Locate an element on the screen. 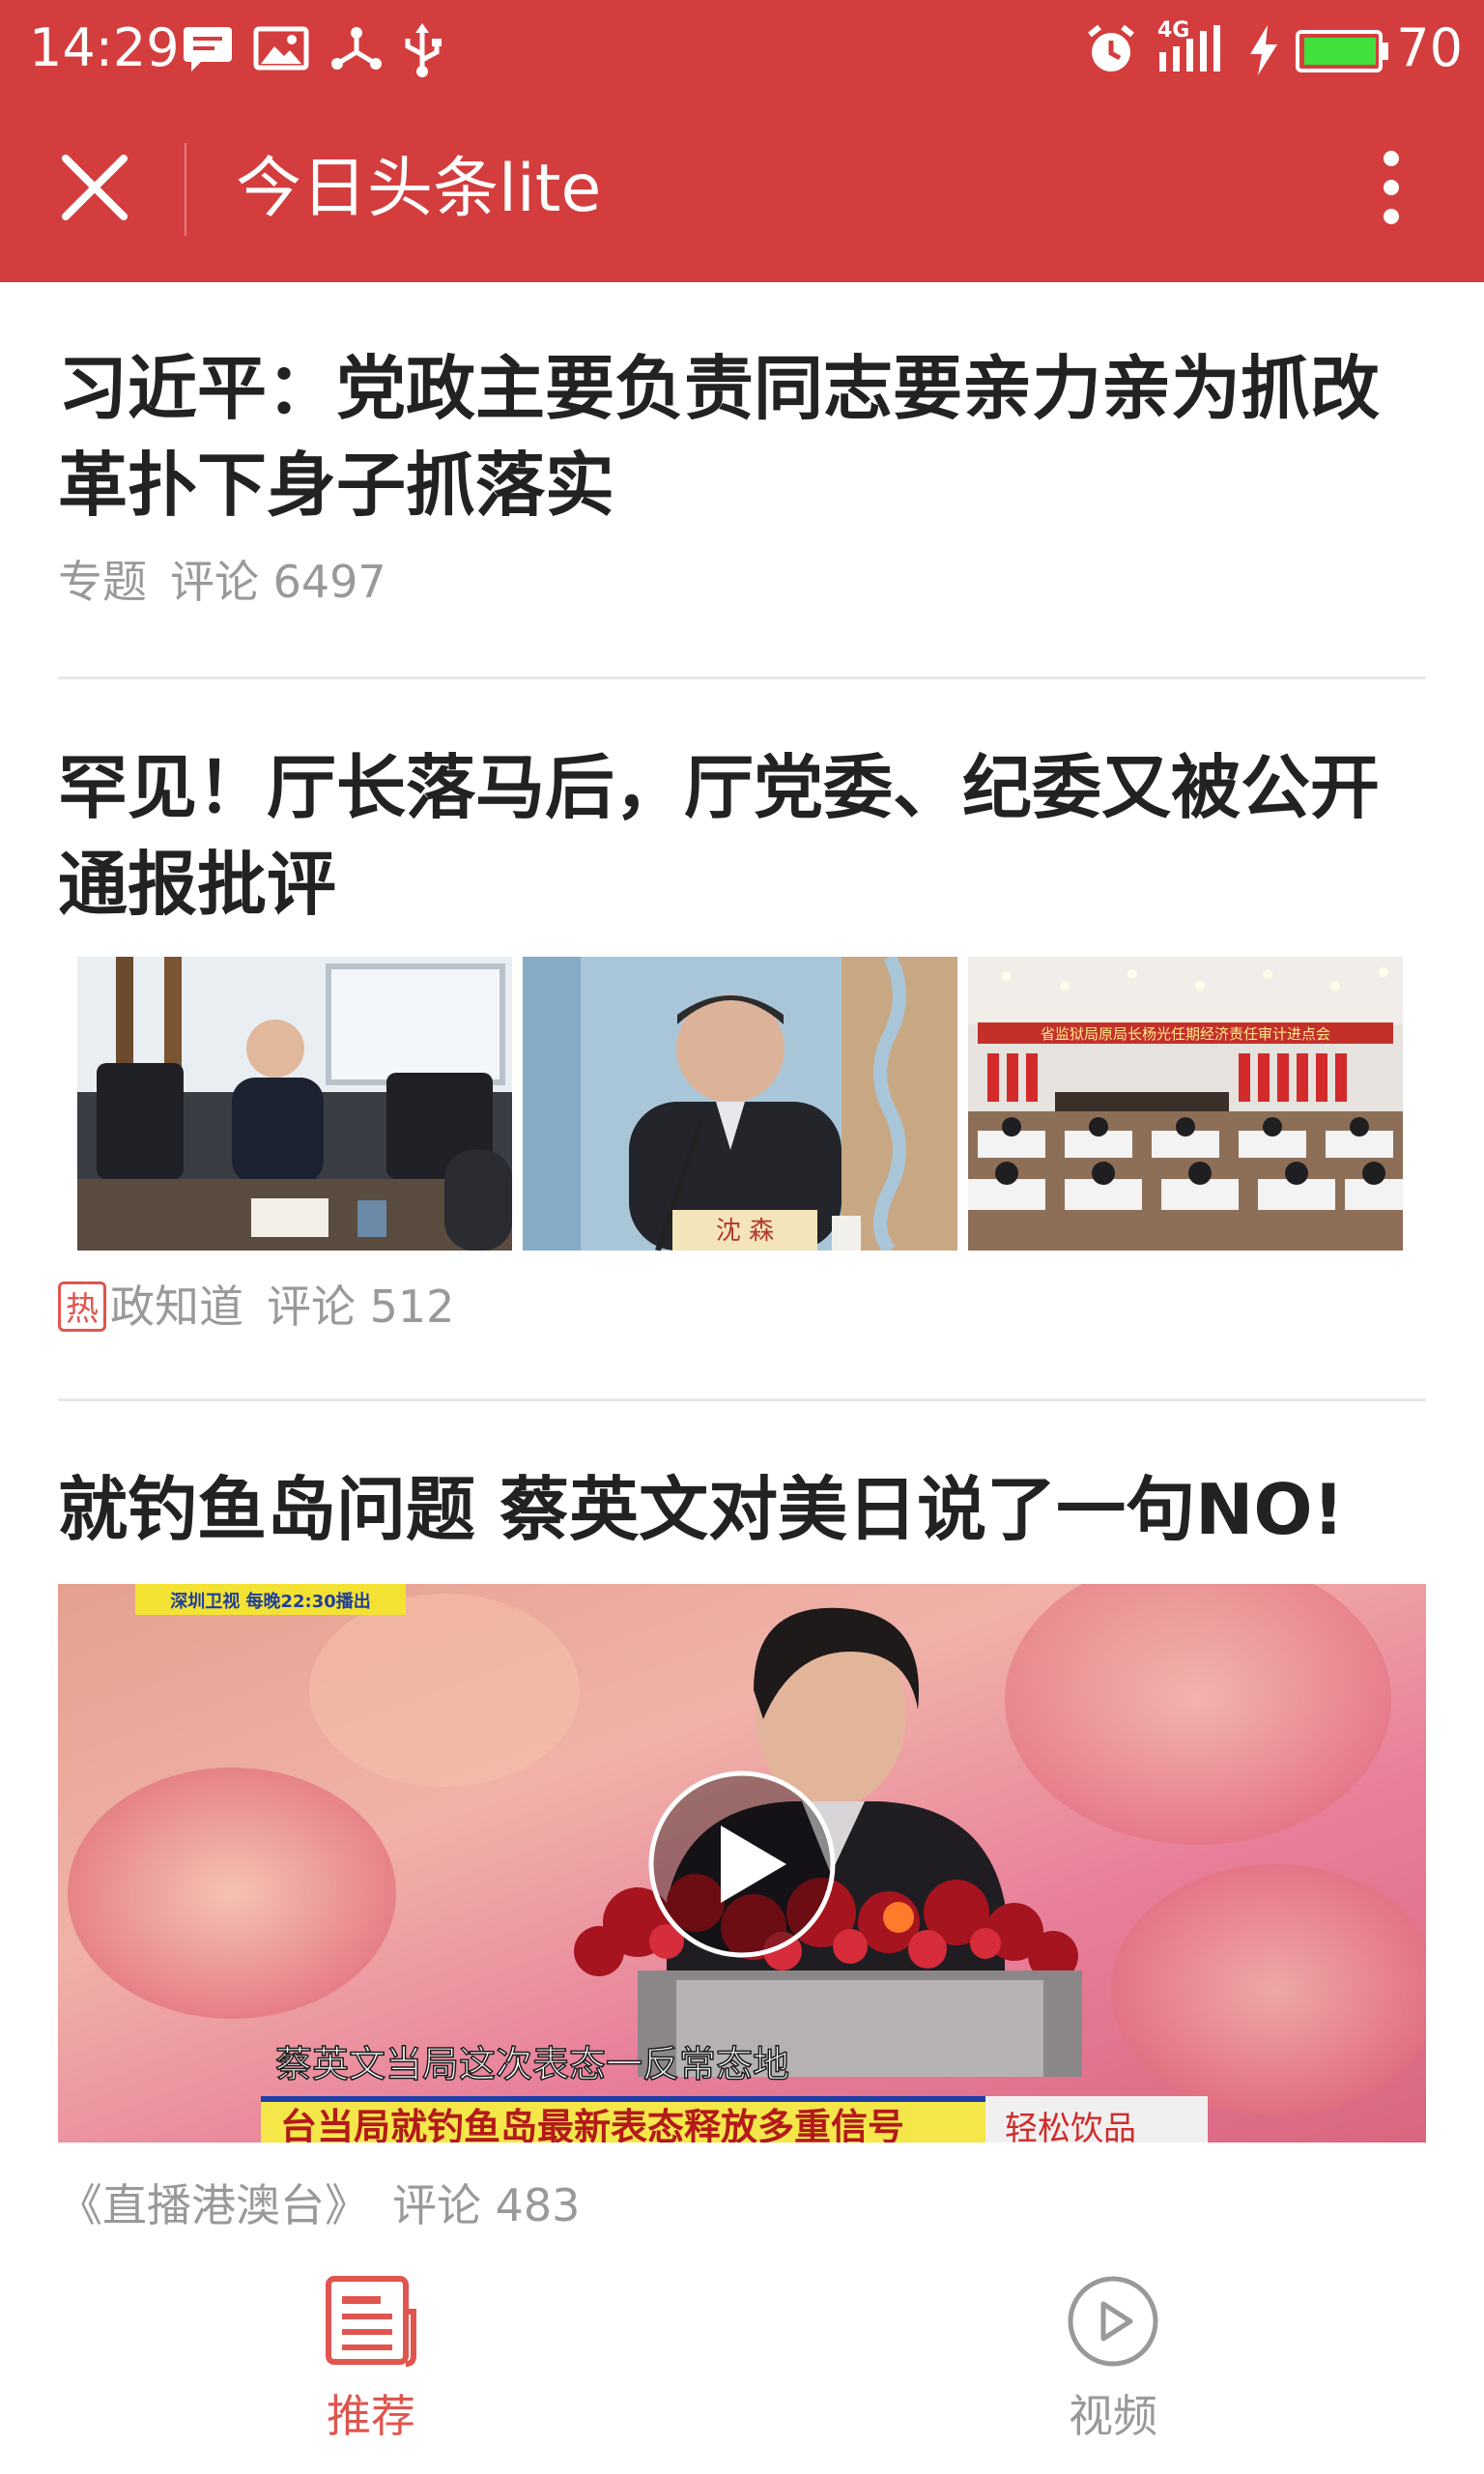 This screenshot has width=1484, height=2474. tab-label: 推荐 is located at coordinates (371, 2416).